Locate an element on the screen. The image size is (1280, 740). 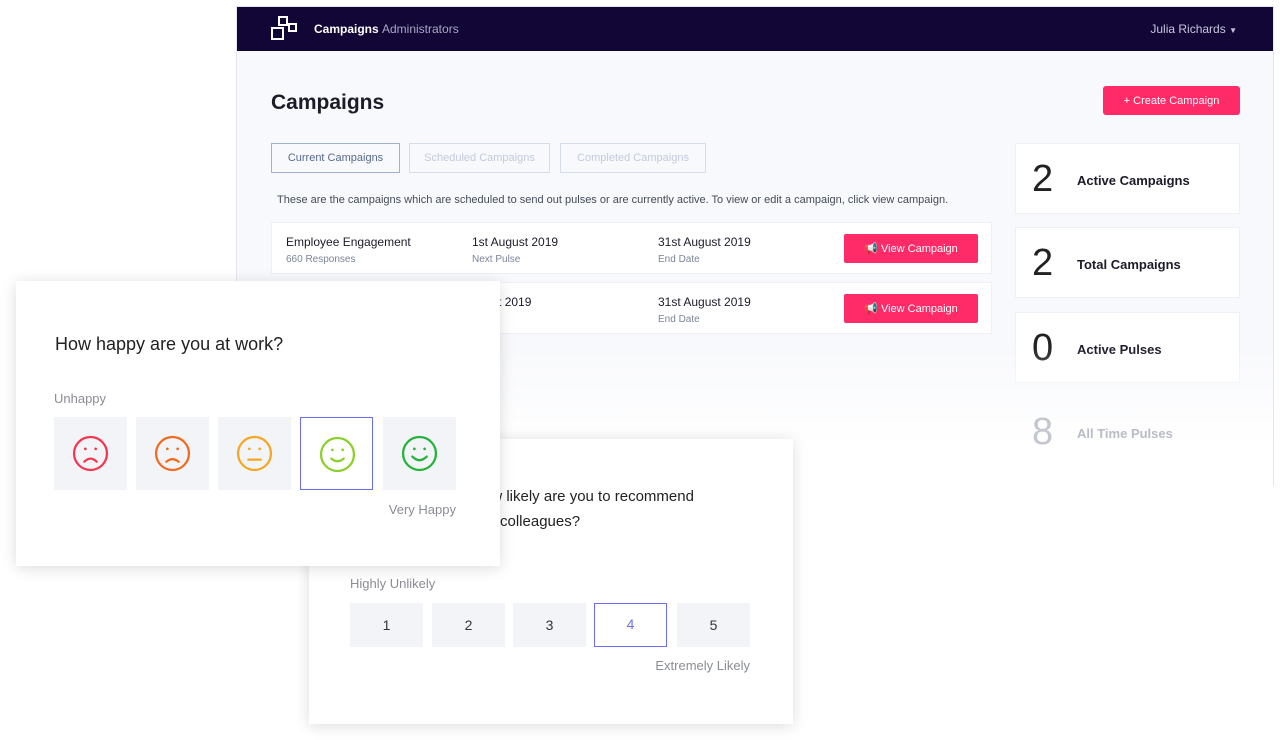
very-sad-face-icon is located at coordinates (90, 453).